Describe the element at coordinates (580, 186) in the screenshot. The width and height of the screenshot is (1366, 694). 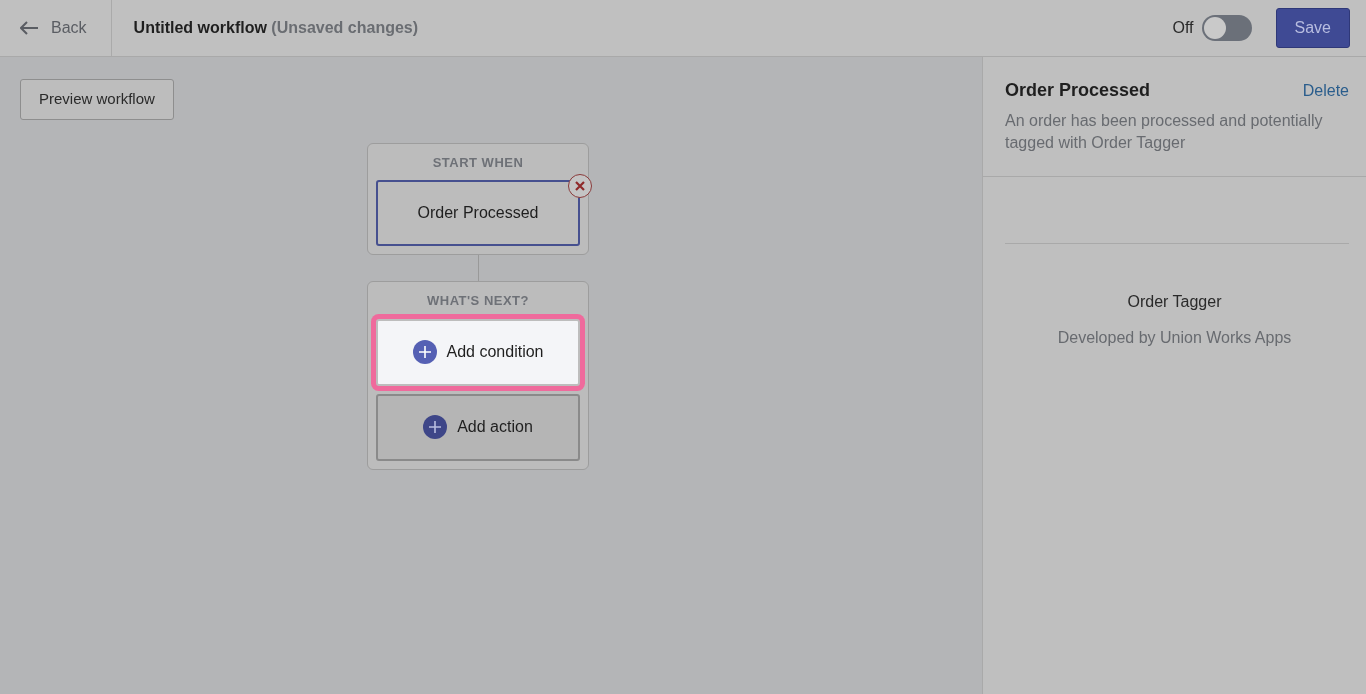
I see `remove-icon` at that location.